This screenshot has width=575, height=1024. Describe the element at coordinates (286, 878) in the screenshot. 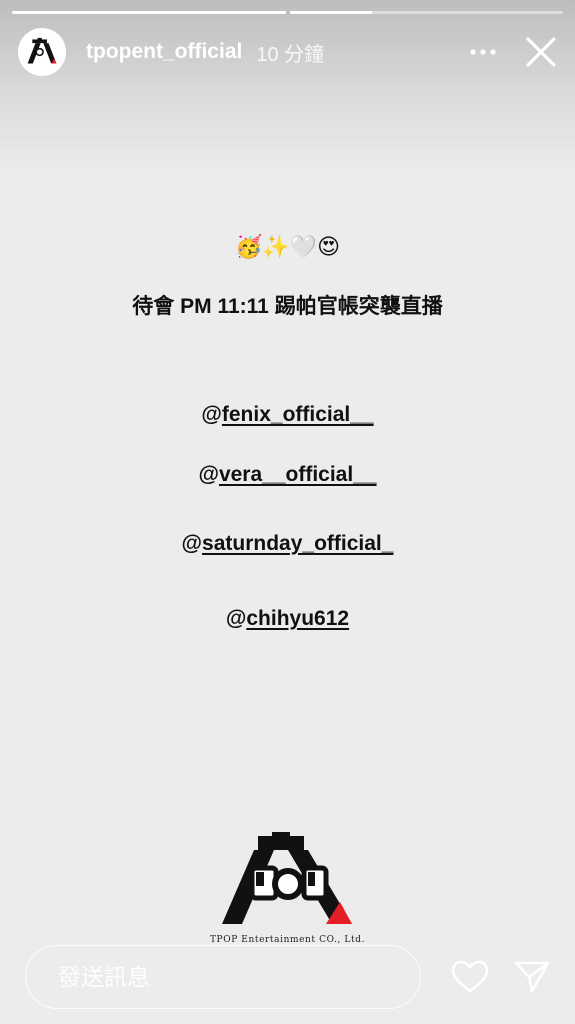

I see `tpop-logo-graphic` at that location.